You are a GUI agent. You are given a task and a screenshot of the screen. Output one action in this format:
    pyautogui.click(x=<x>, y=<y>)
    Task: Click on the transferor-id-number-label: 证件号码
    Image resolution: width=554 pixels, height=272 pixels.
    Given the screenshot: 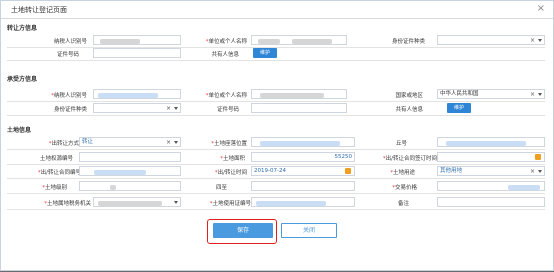 What is the action you would take?
    pyautogui.click(x=67, y=55)
    